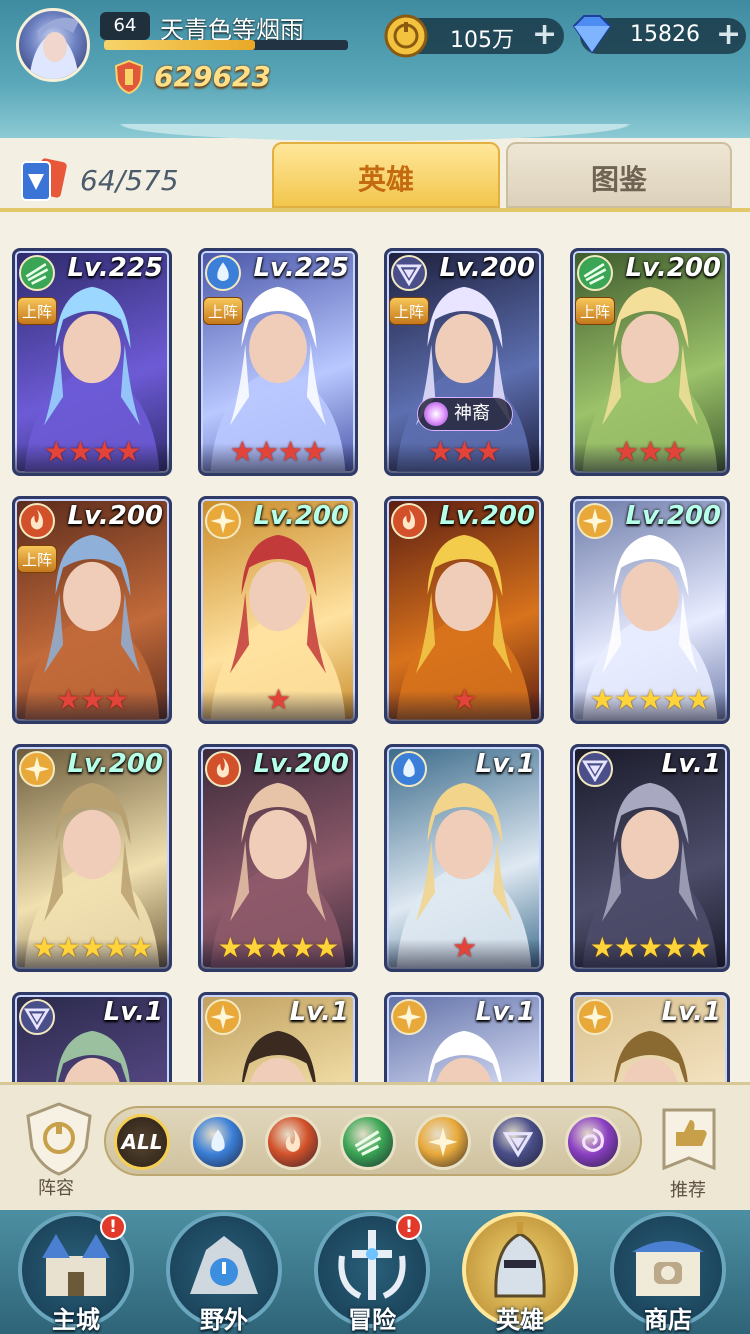 This screenshot has height=1334, width=750. I want to click on gold-amount: 105万, so click(482, 40).